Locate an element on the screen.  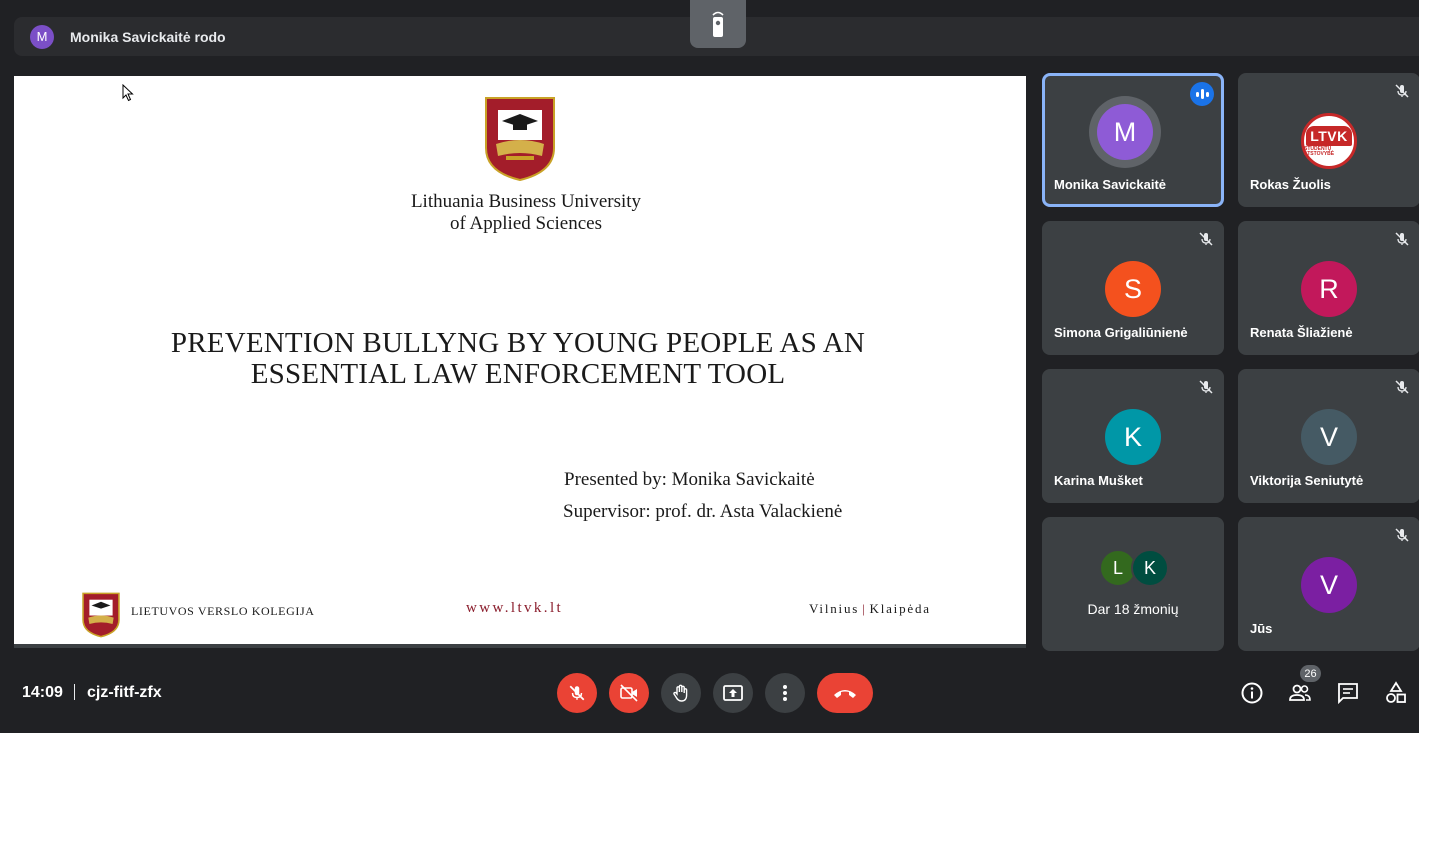
participant-tile-karina: K Karina Mušket is located at coordinates (1133, 436).